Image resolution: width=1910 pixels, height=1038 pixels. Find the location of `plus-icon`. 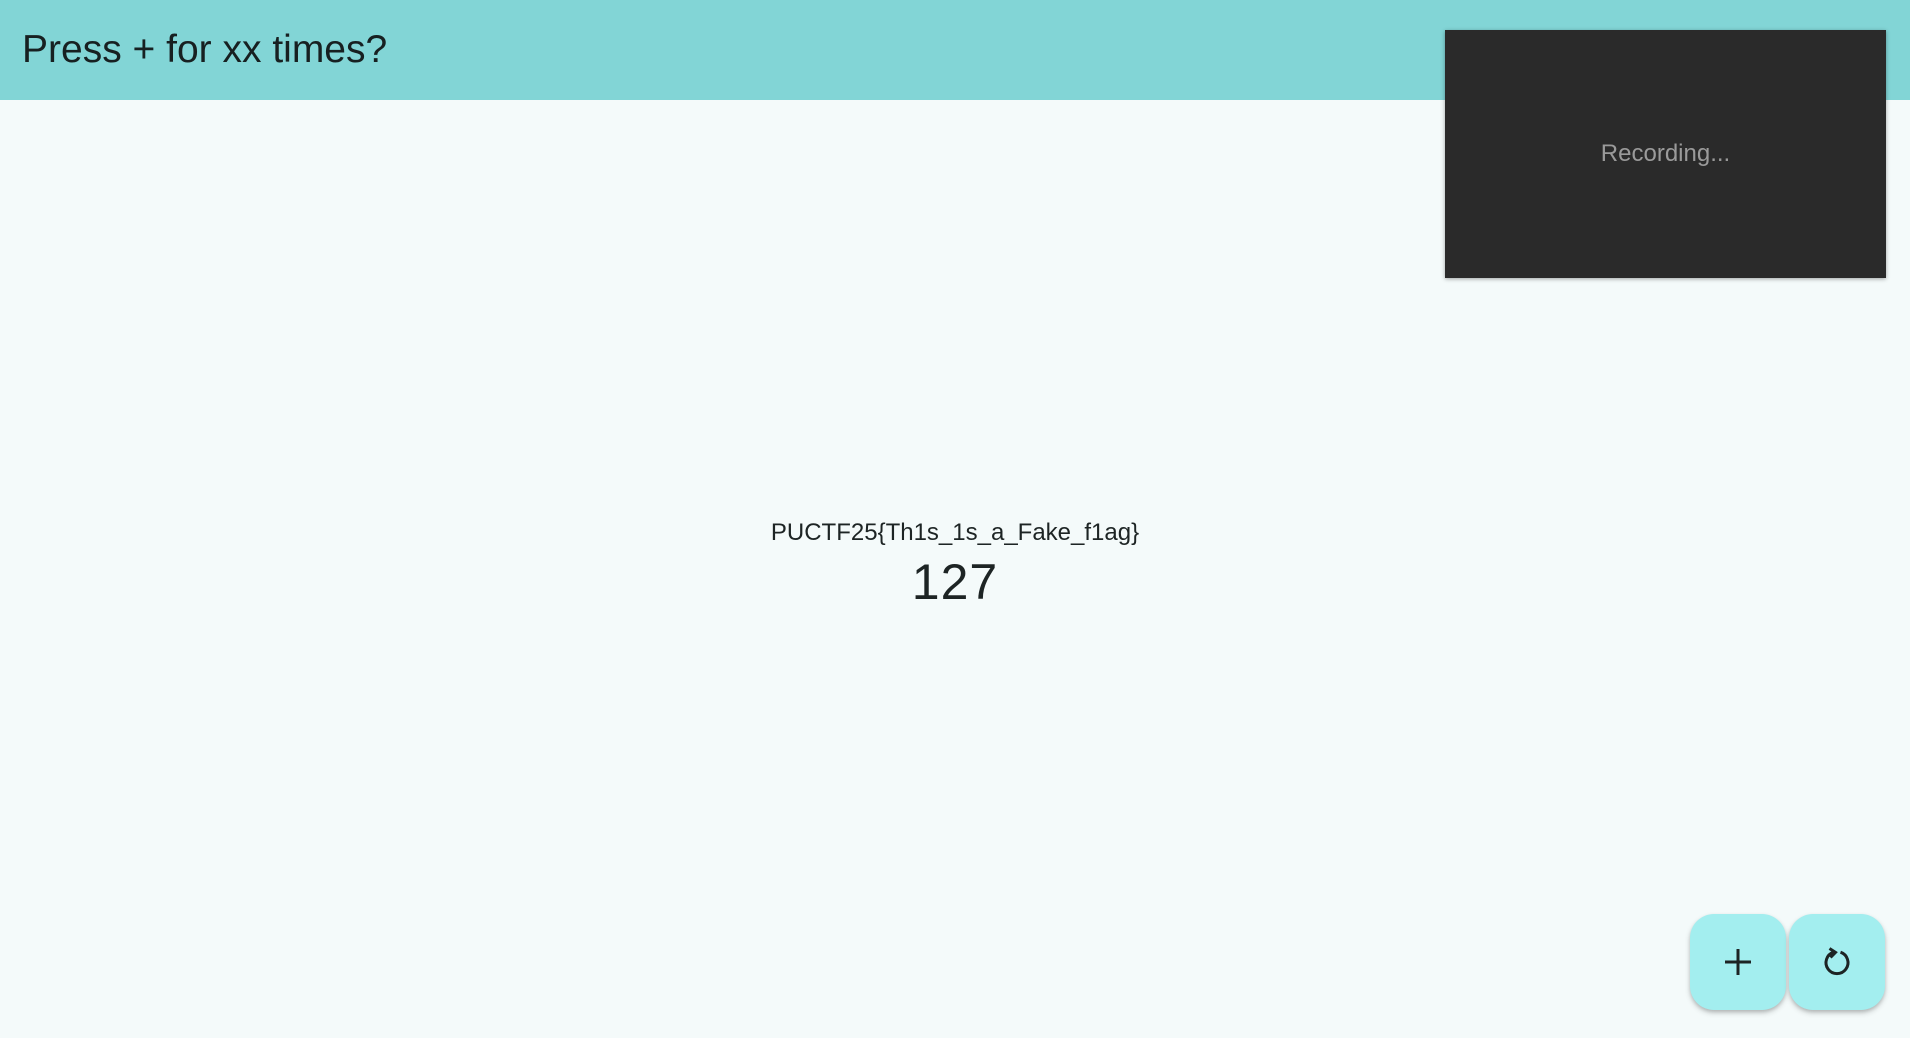

plus-icon is located at coordinates (1738, 962).